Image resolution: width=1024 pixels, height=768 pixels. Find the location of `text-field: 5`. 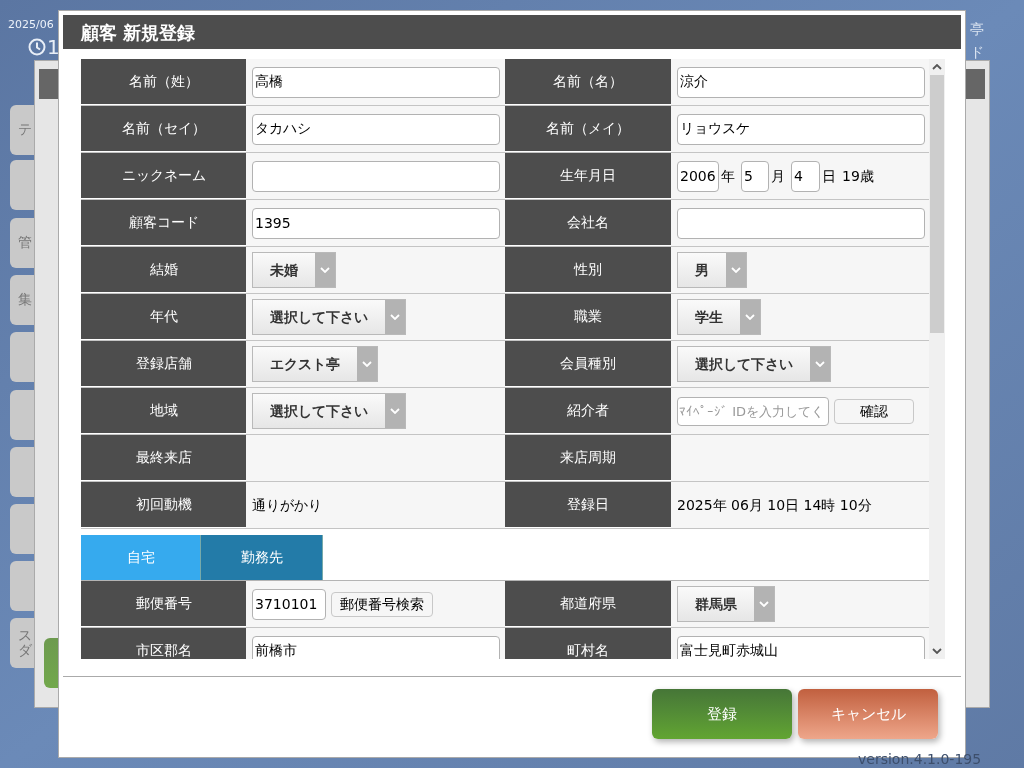

text-field: 5 is located at coordinates (755, 176).